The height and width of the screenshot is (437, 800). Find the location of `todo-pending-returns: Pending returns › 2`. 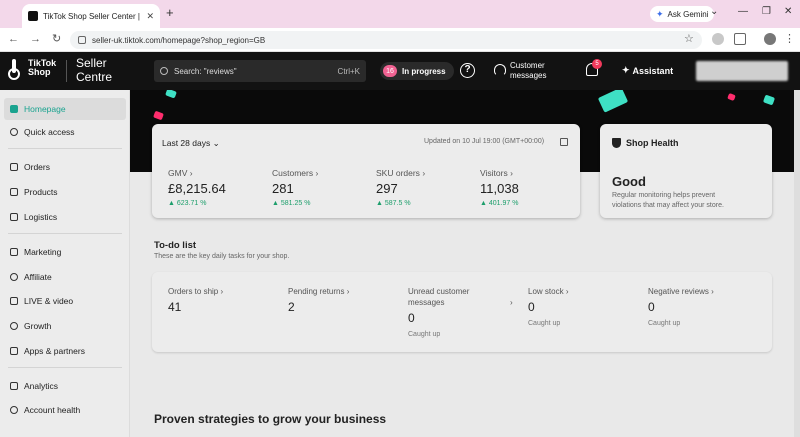

todo-pending-returns: Pending returns › 2 is located at coordinates (343, 300).